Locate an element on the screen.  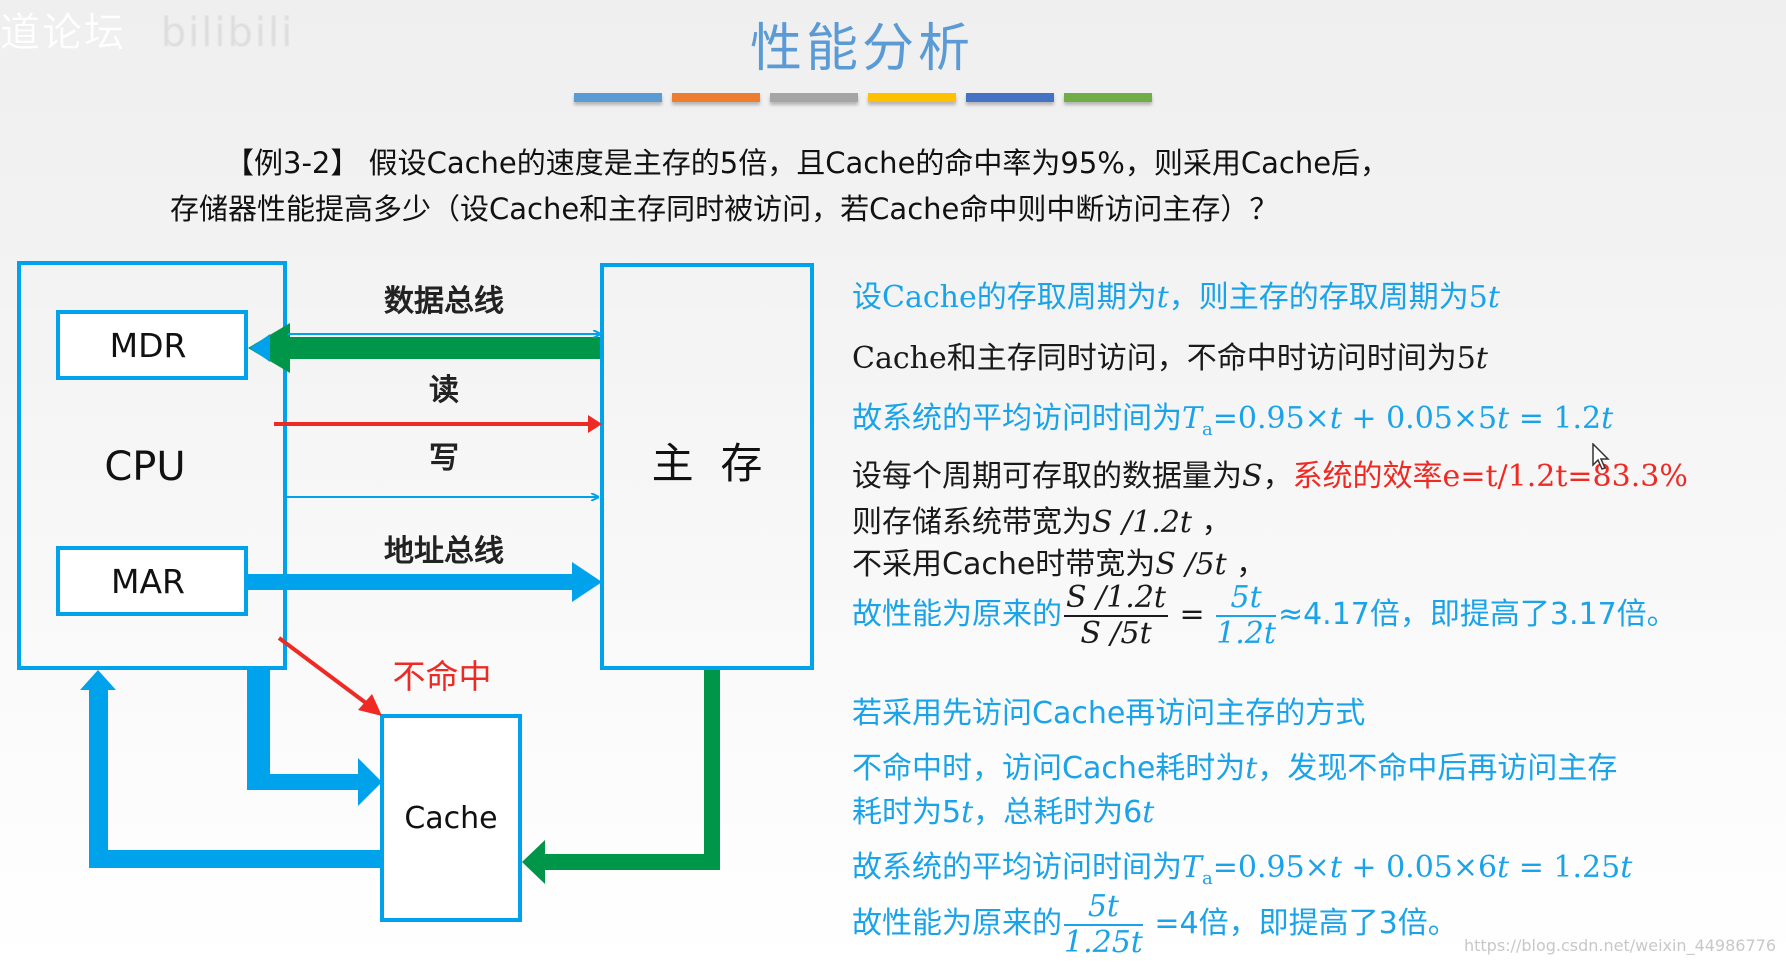
solution-line-6: 不采用Cache时带宽为S /5t ， is located at coordinates (1059, 561).